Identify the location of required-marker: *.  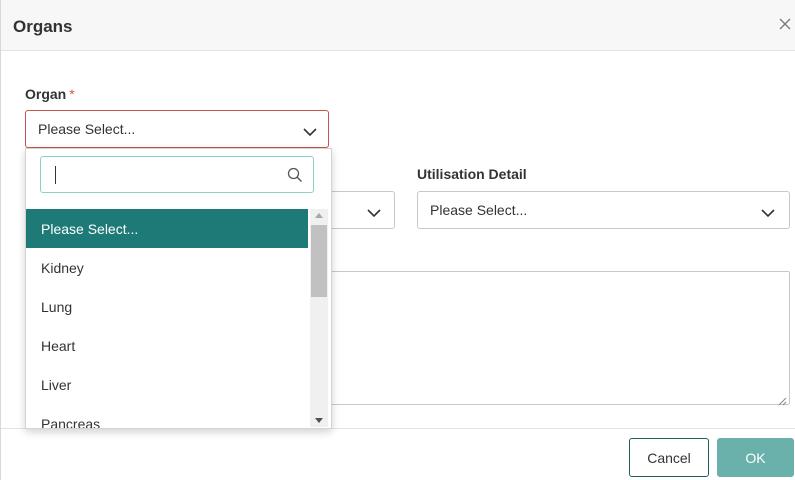
(72, 94).